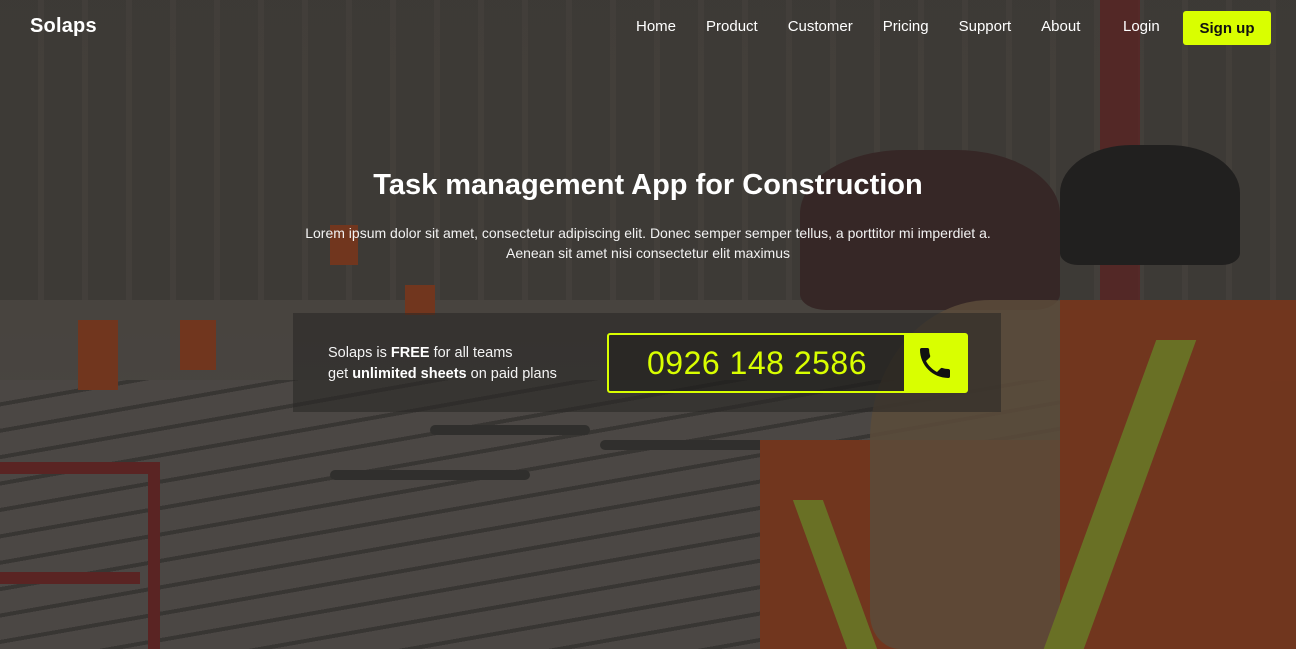 This screenshot has width=1296, height=649. What do you see at coordinates (63, 26) in the screenshot?
I see `brand-logo: Solaps` at bounding box center [63, 26].